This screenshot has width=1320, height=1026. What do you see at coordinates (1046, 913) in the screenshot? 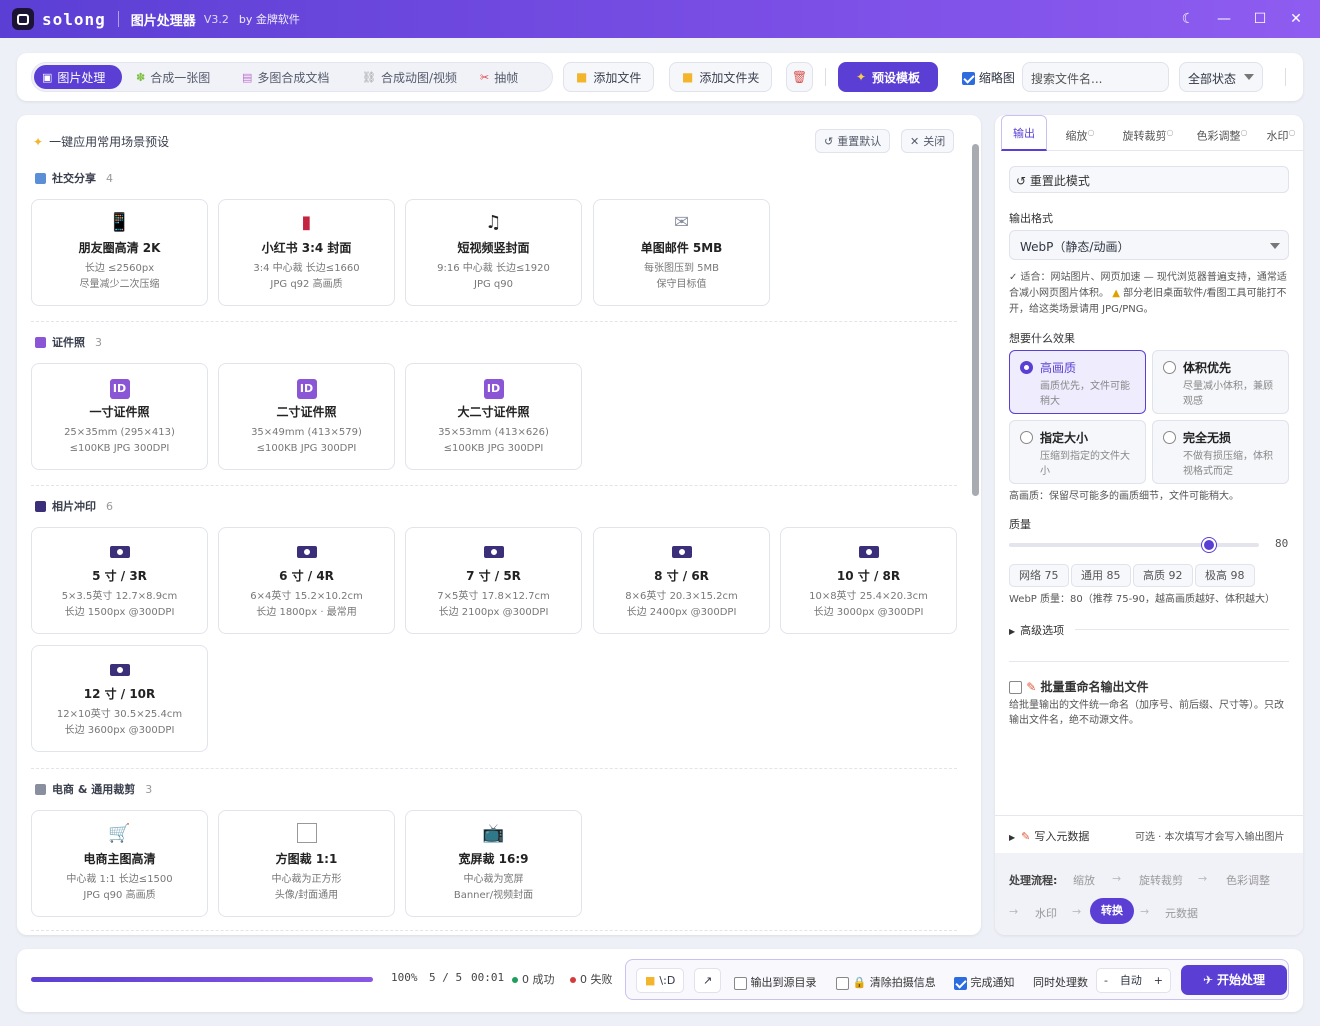
I see `flow-step-watermark: 水印` at bounding box center [1046, 913].